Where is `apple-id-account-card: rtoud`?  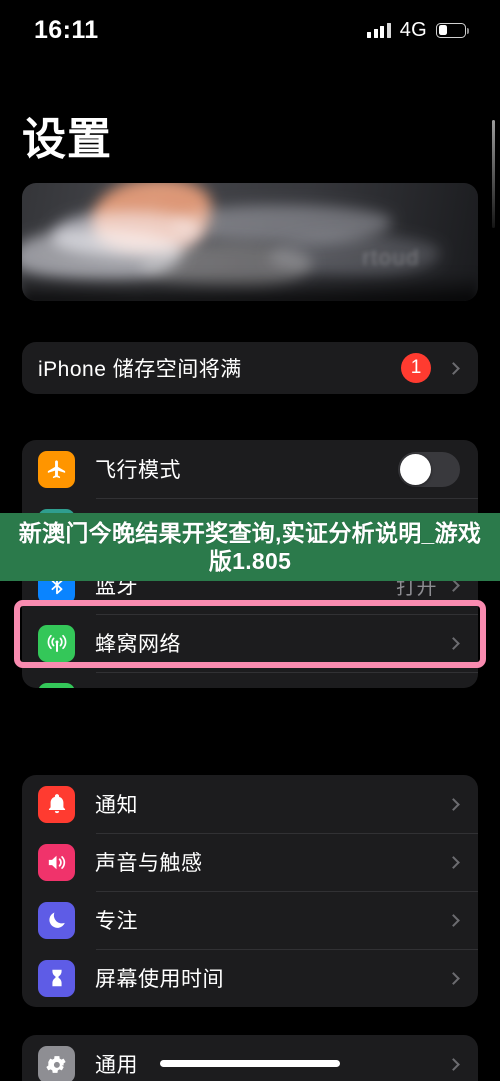
apple-id-account-card: rtoud is located at coordinates (250, 242).